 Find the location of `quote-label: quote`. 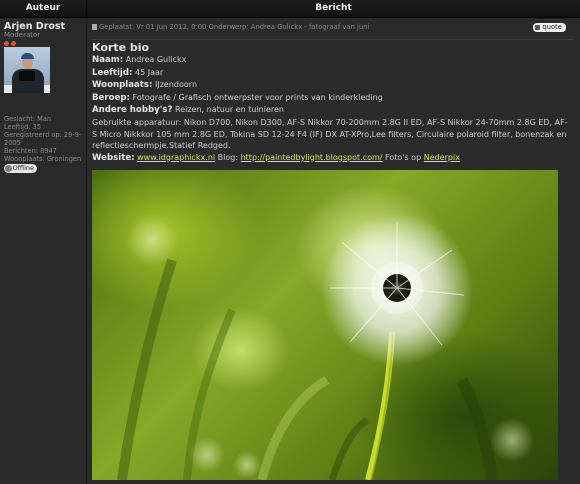

quote-label: quote is located at coordinates (552, 27).